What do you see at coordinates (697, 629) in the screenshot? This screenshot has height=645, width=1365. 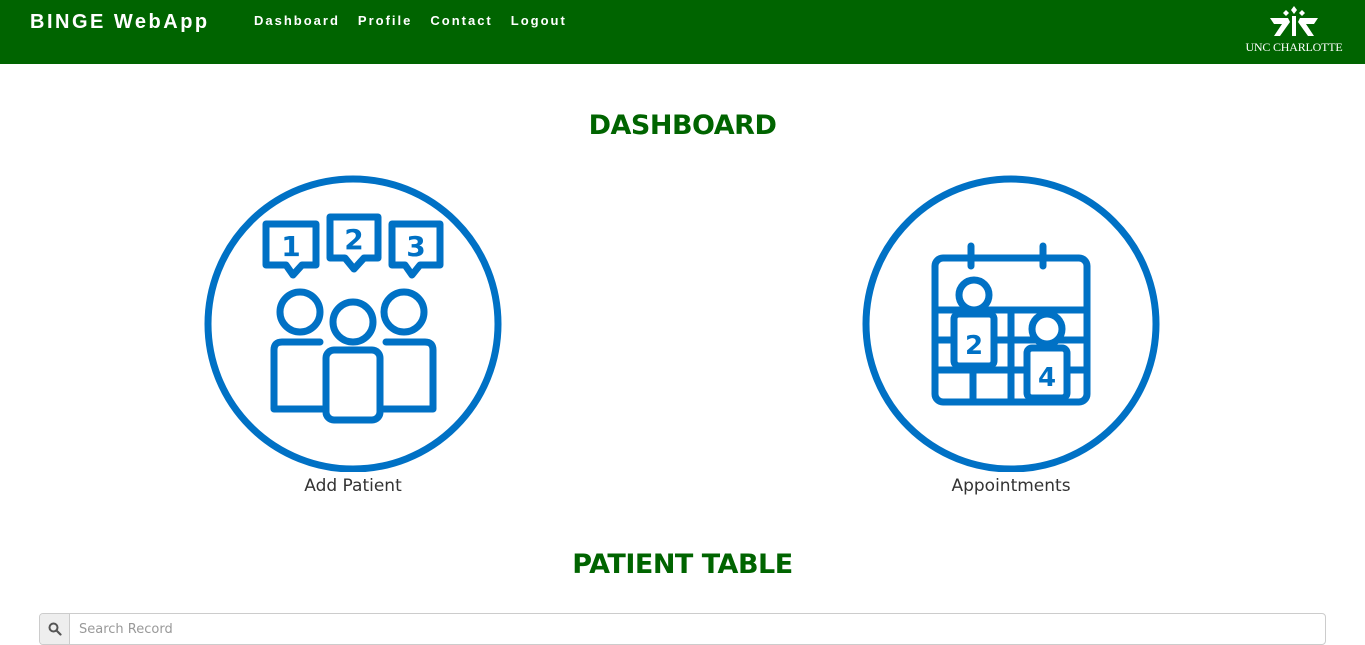 I see `search-input` at bounding box center [697, 629].